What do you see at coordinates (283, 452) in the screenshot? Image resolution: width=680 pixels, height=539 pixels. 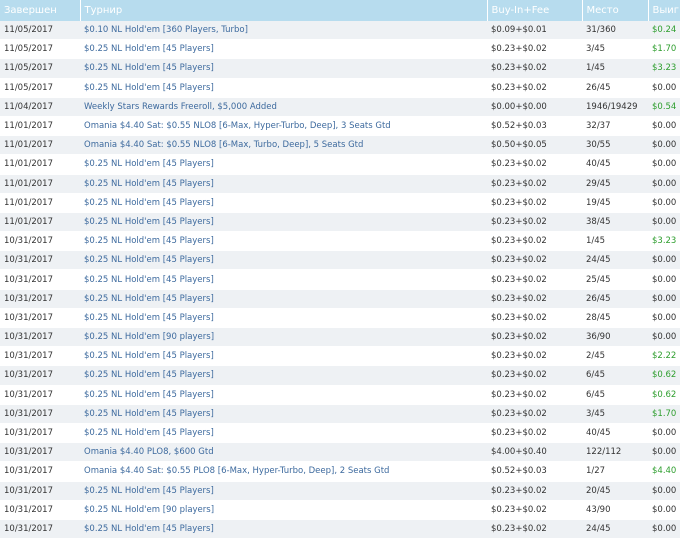 I see `tournament-name-cell: Omania $4.40 PLO8, $600 Gtd` at bounding box center [283, 452].